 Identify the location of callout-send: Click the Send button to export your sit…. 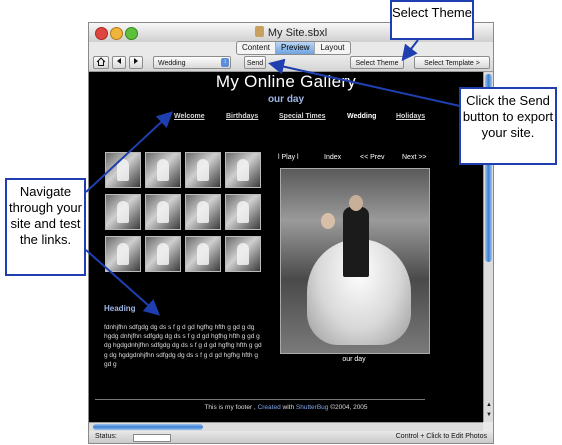
(508, 126).